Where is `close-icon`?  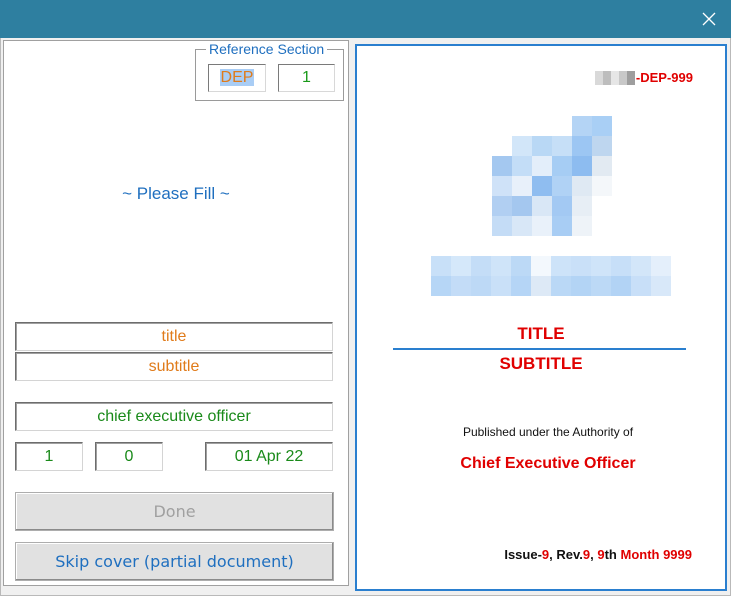 close-icon is located at coordinates (709, 19).